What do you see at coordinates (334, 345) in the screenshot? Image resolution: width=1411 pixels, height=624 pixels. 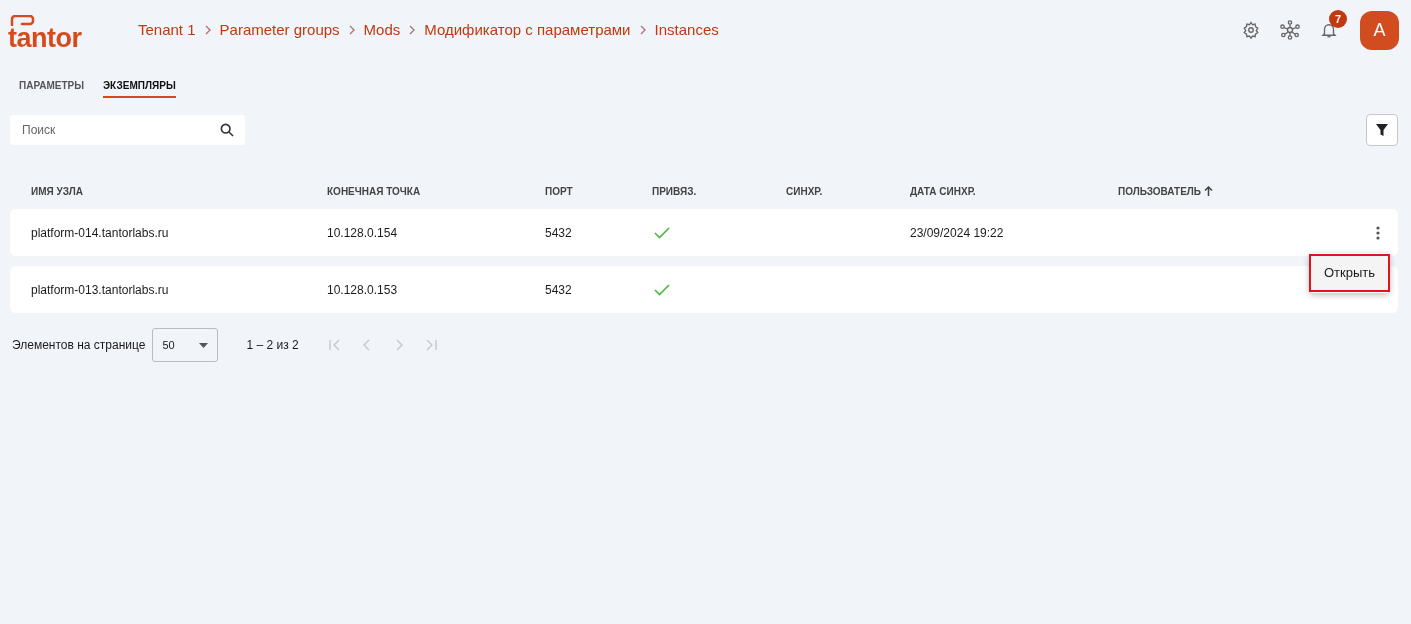 I see `first-page-icon` at bounding box center [334, 345].